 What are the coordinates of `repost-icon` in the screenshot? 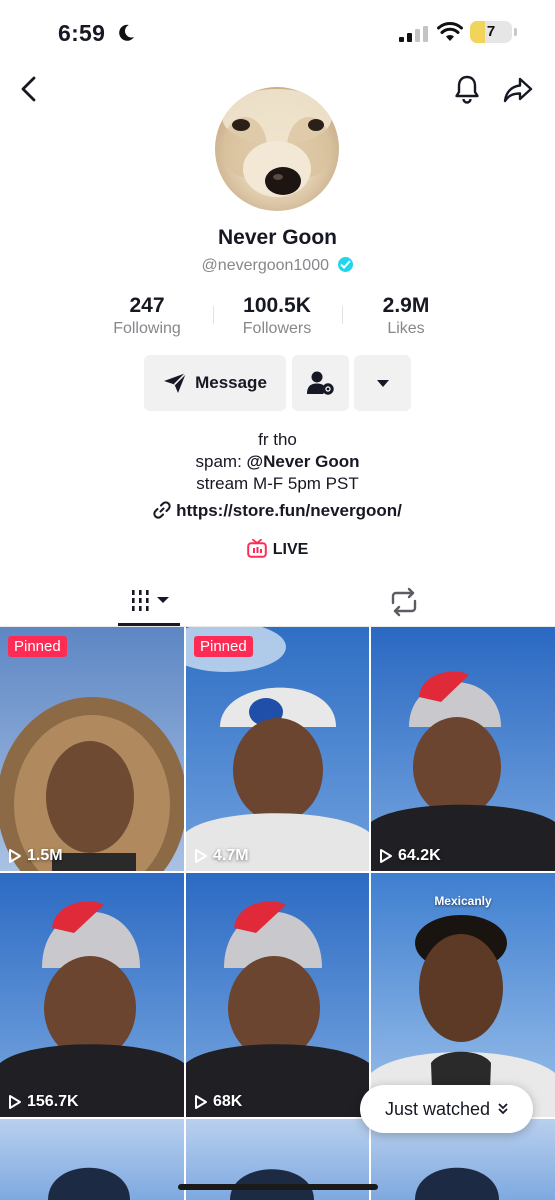 It's located at (404, 602).